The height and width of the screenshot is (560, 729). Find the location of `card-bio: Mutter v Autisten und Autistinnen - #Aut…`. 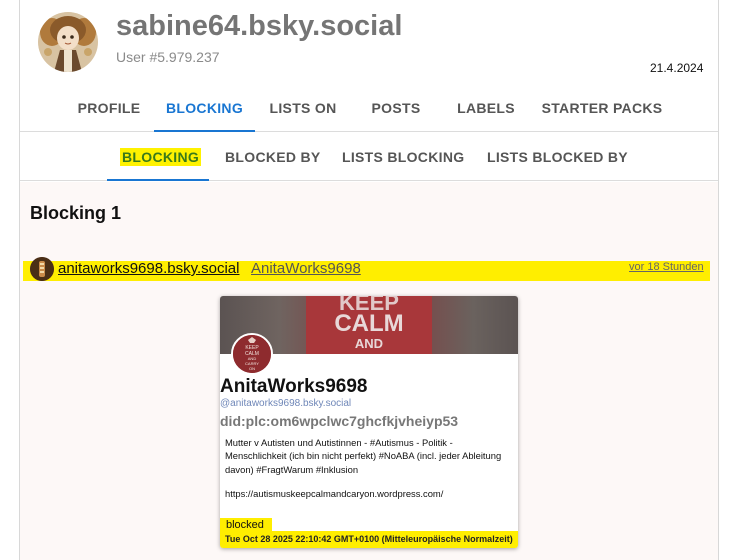

card-bio: Mutter v Autisten und Autistinnen - #Aut… is located at coordinates (363, 456).